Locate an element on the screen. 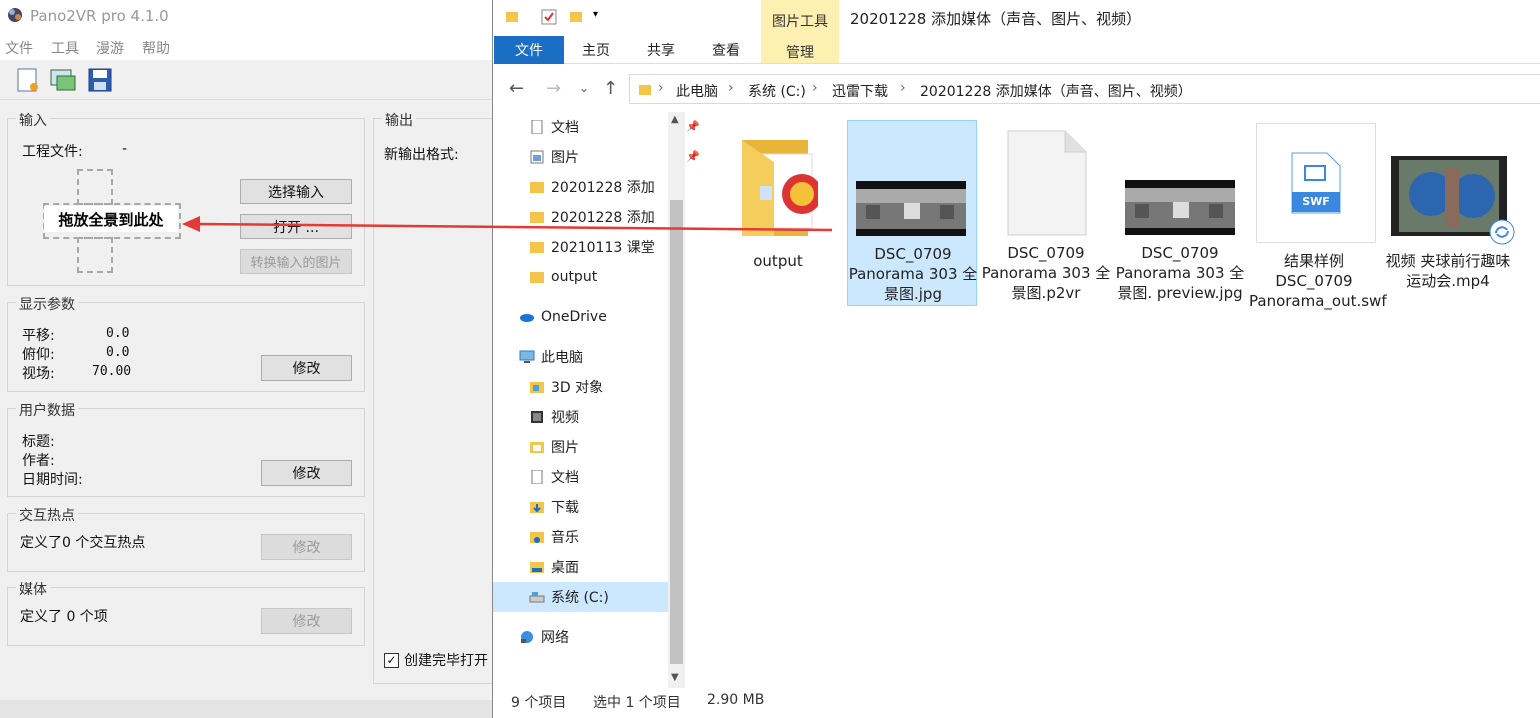 The image size is (1540, 718). drag-arrow-overlay is located at coordinates (507, 224).